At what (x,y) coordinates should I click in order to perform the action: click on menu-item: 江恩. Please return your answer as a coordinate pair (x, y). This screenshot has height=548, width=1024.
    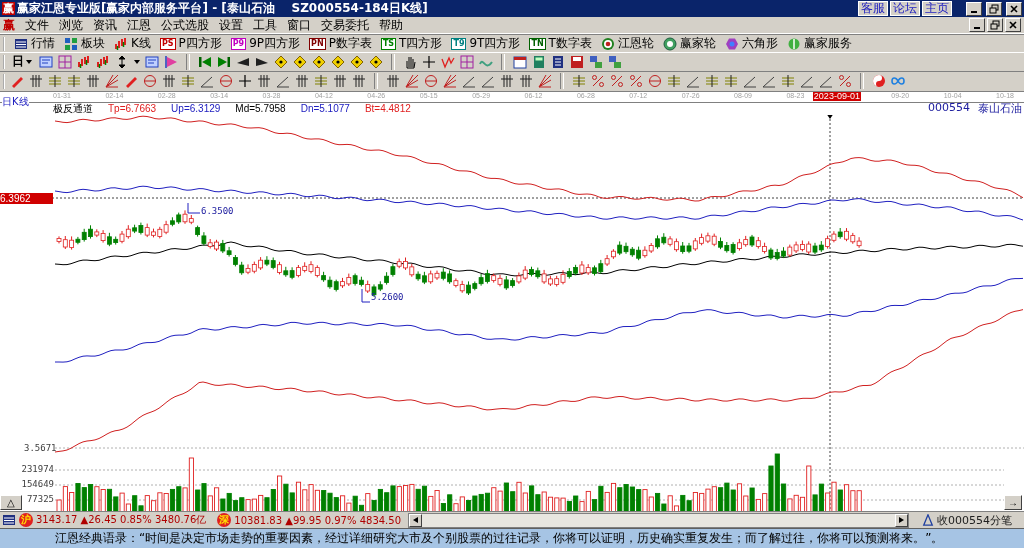
    Looking at the image, I should click on (139, 25).